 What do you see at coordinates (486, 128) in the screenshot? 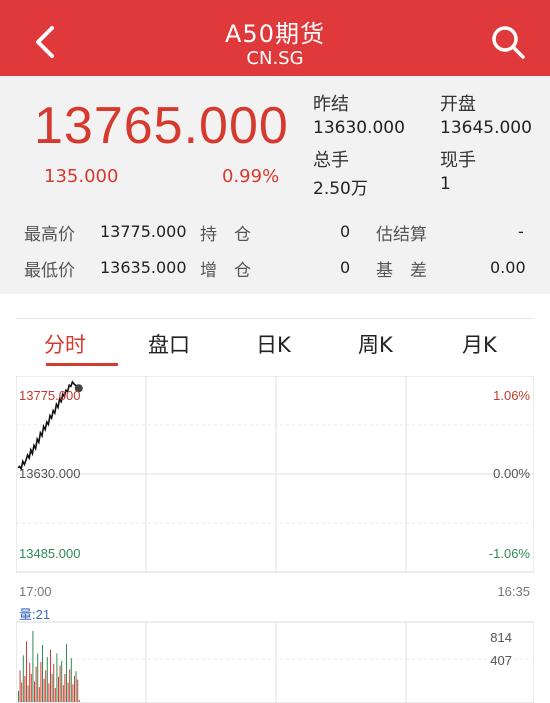
I see `open-value: 13645.000` at bounding box center [486, 128].